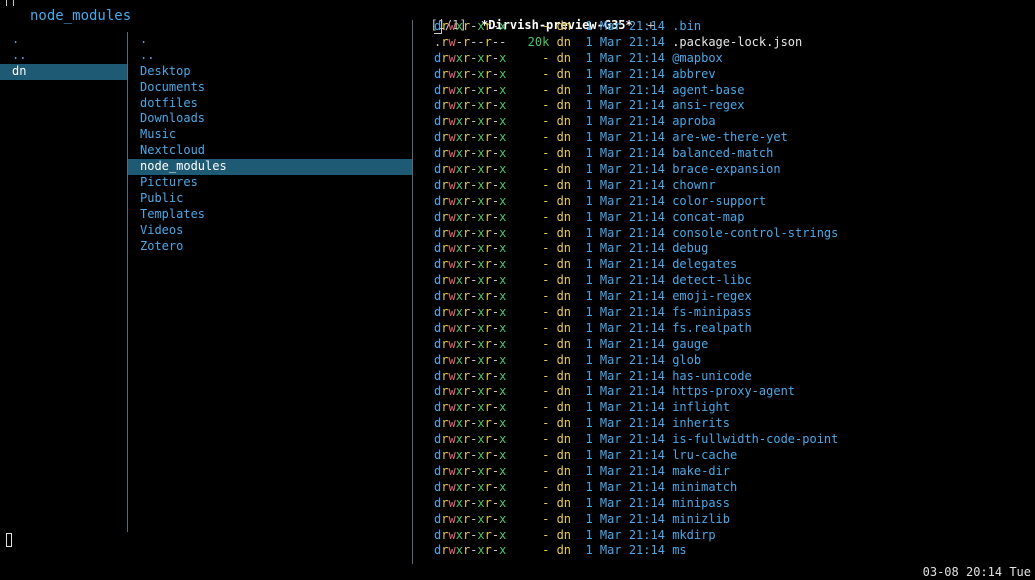 The width and height of the screenshot is (1035, 580). I want to click on preview-entry: drwxr-xr-x - dn 1 Mar 21:14 minipass, so click(734, 504).